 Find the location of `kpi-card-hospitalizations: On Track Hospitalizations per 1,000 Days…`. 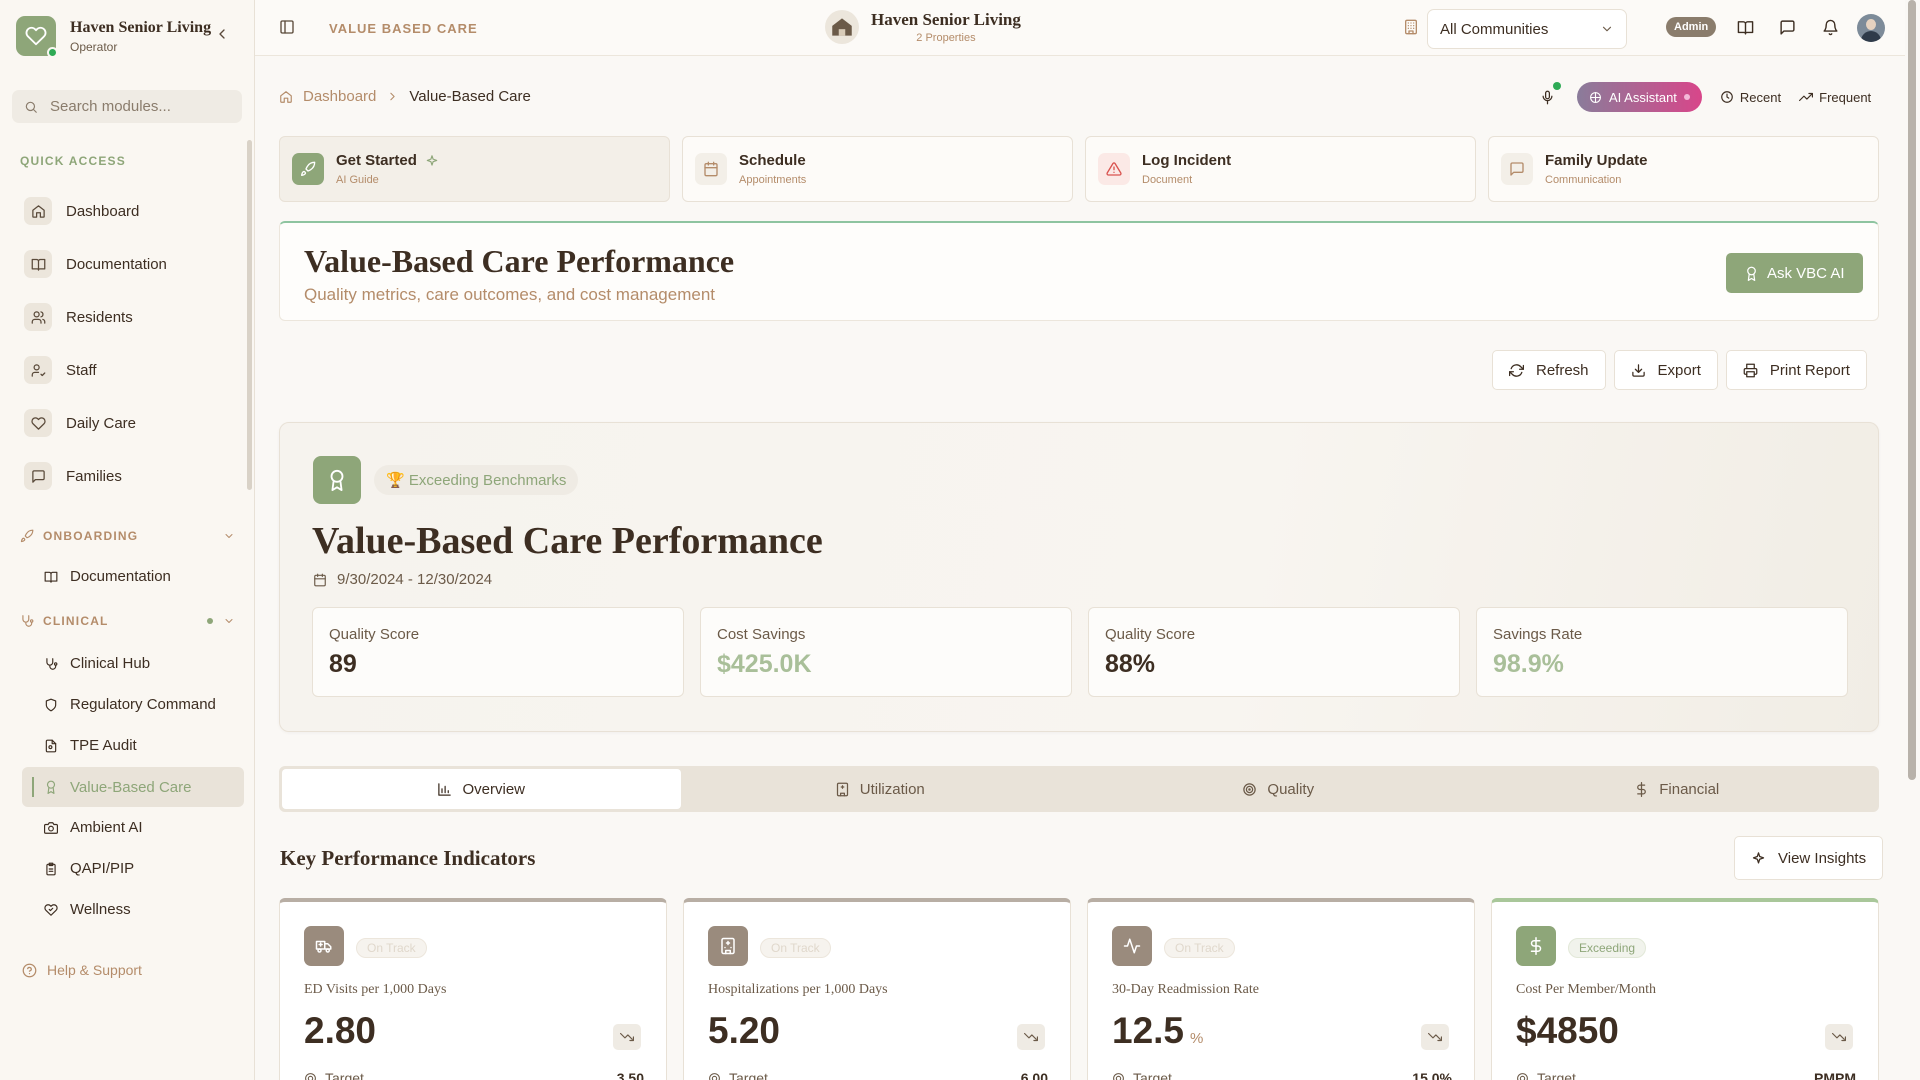

kpi-card-hospitalizations: On Track Hospitalizations per 1,000 Days… is located at coordinates (877, 989).